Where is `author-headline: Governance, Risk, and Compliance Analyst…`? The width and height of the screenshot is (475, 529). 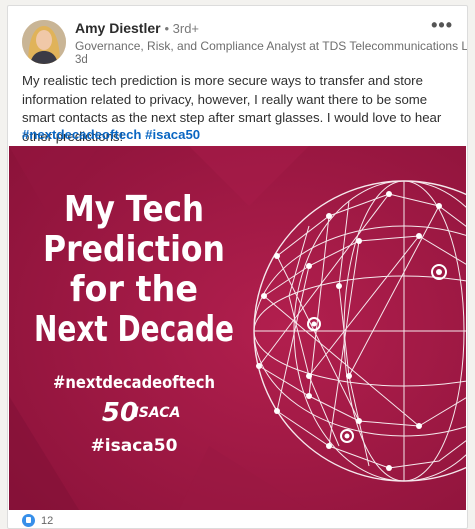
author-headline: Governance, Risk, and Compliance Analyst… is located at coordinates (271, 46).